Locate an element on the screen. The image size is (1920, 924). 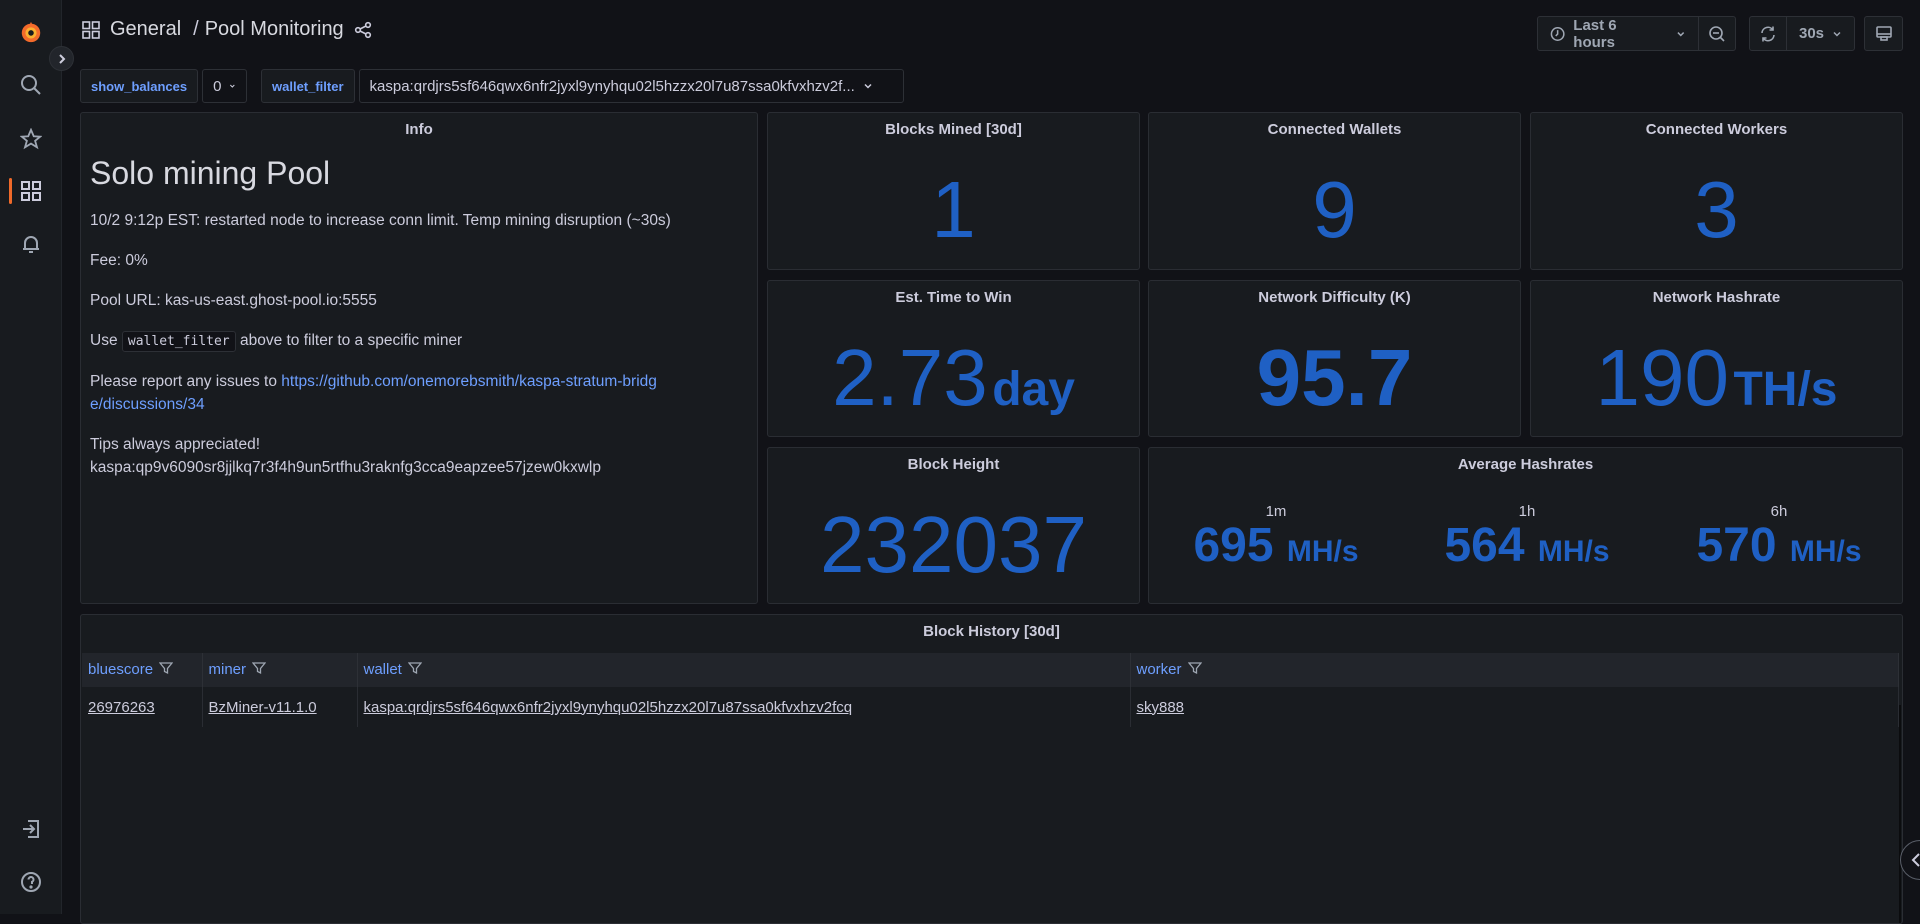
connected-wallets-value: 9 is located at coordinates (1334, 209).